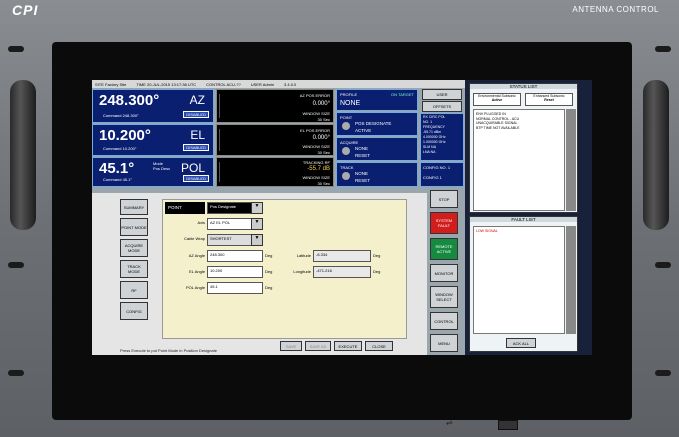 The image size is (679, 437). Describe the element at coordinates (134, 248) in the screenshot. I see `nav-acquire-mode-button: ACQUIRE MODE` at that location.